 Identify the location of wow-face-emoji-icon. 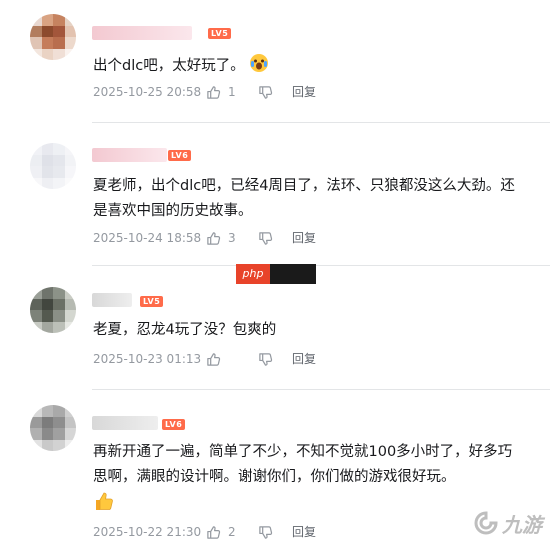
(259, 67).